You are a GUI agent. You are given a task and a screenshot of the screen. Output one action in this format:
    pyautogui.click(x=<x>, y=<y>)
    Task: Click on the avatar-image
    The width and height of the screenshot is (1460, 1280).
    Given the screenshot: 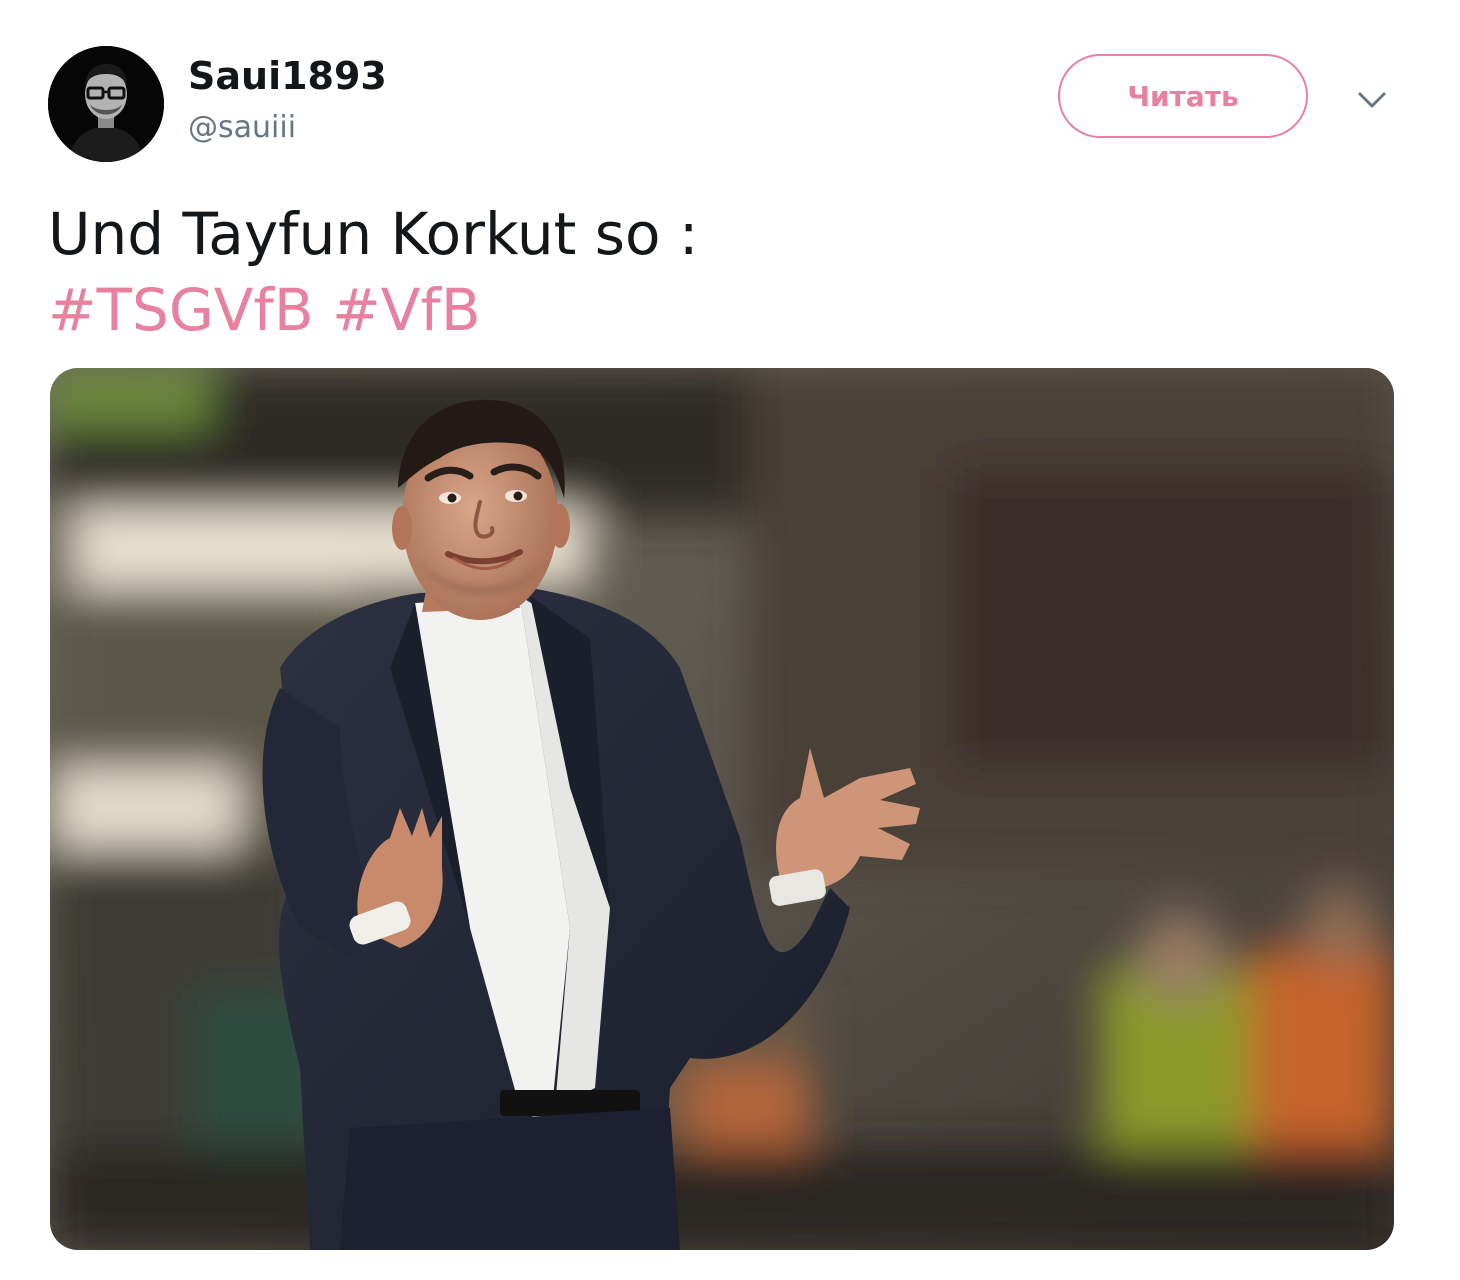 What is the action you would take?
    pyautogui.click(x=106, y=104)
    